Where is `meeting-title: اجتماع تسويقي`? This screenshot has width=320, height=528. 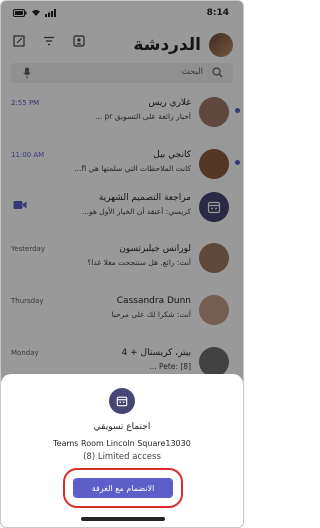
meeting-title: اجتماع تسويقي is located at coordinates (122, 427).